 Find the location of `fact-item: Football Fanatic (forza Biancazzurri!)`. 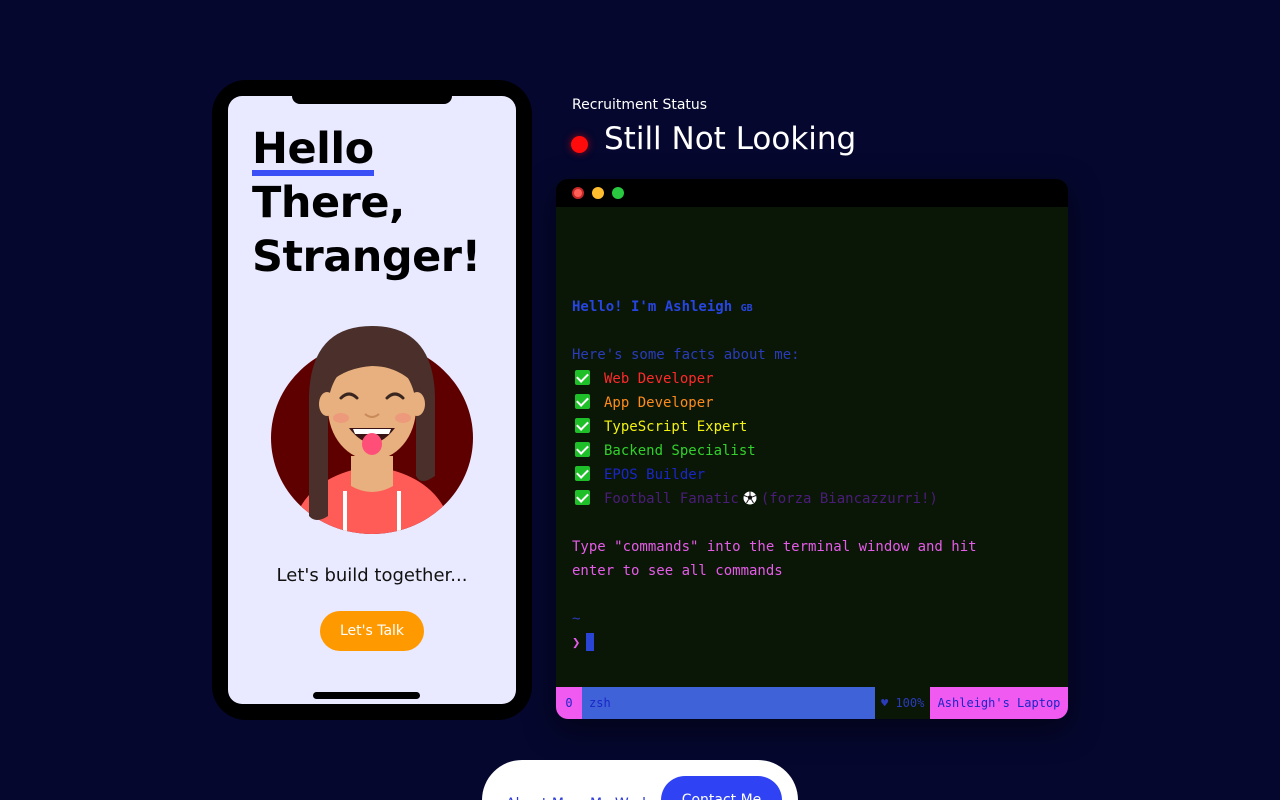

fact-item: Football Fanatic (forza Biancazzurri!) is located at coordinates (812, 499).